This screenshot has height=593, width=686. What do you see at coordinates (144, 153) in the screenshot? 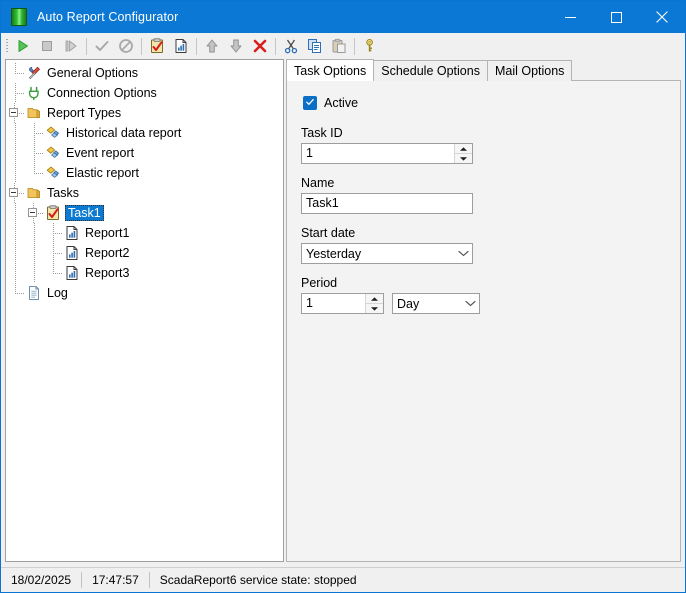
I see `tree-node-event-report: Event report` at bounding box center [144, 153].